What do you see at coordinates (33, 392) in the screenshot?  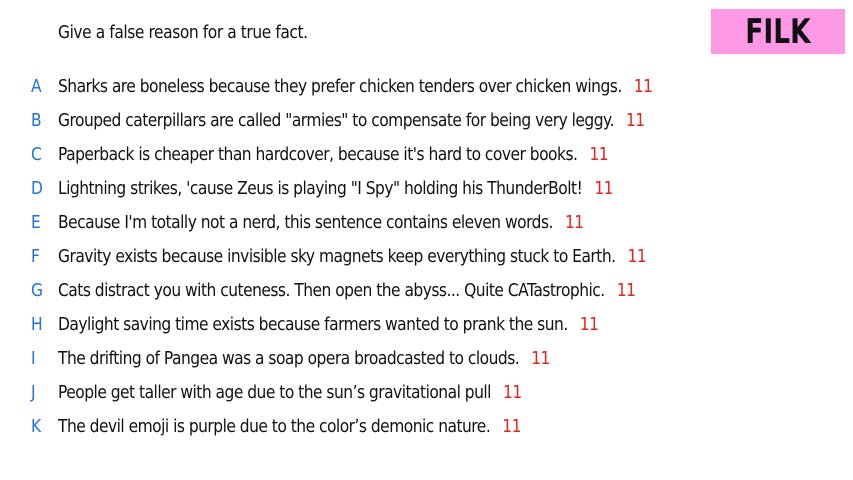 I see `answer-letter: J` at bounding box center [33, 392].